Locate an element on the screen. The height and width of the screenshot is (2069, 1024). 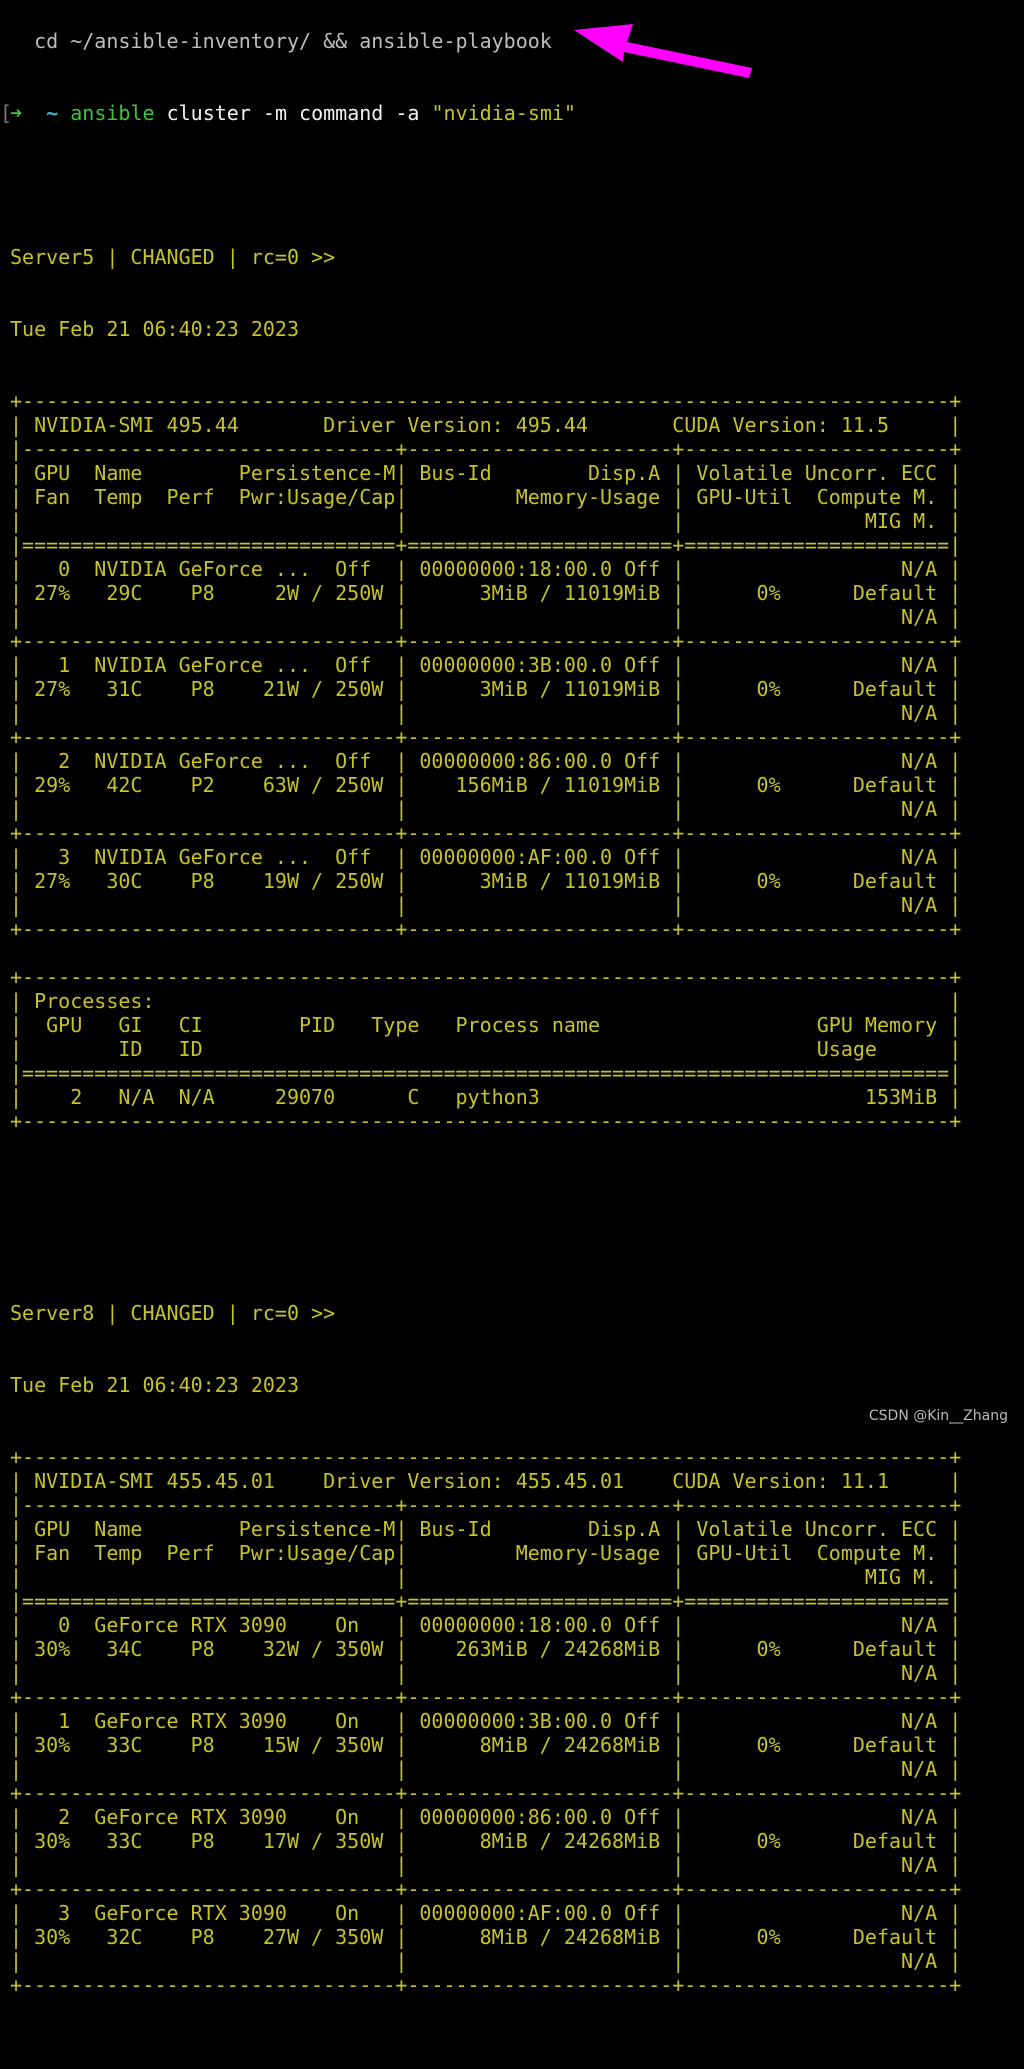
processes-title: | Processes: | is located at coordinates (486, 1001).